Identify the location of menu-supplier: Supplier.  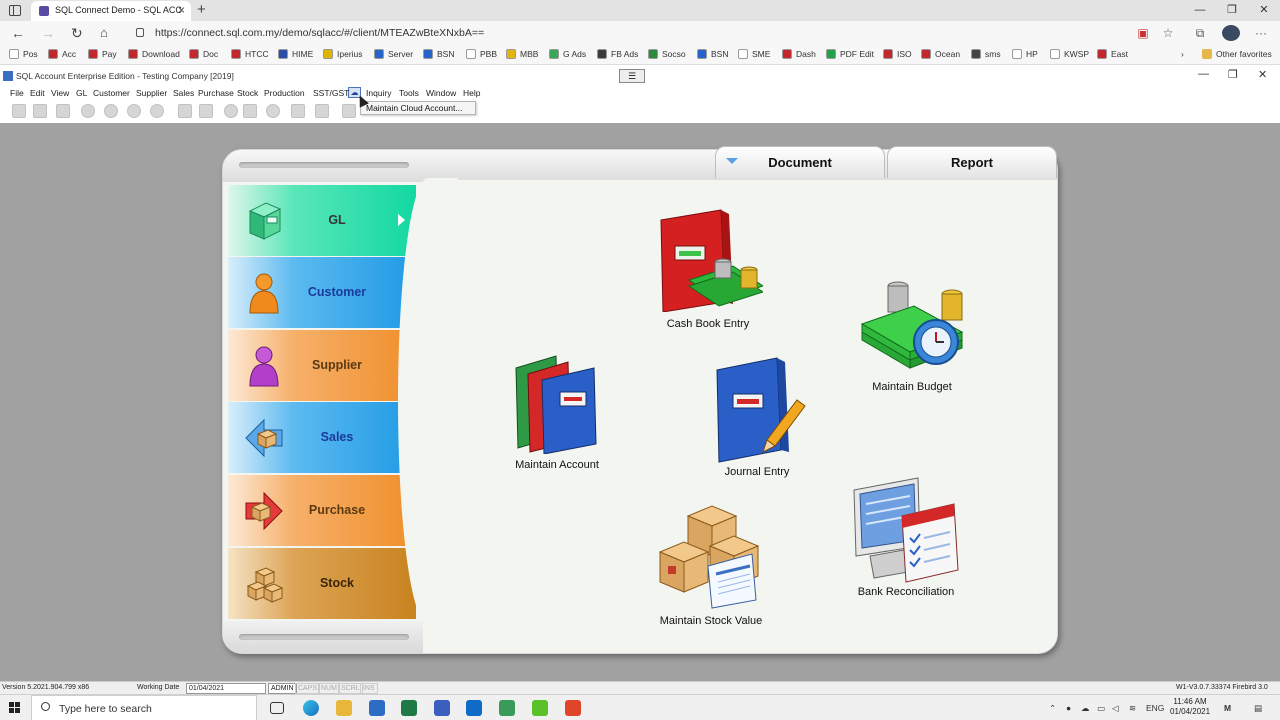
(151, 93).